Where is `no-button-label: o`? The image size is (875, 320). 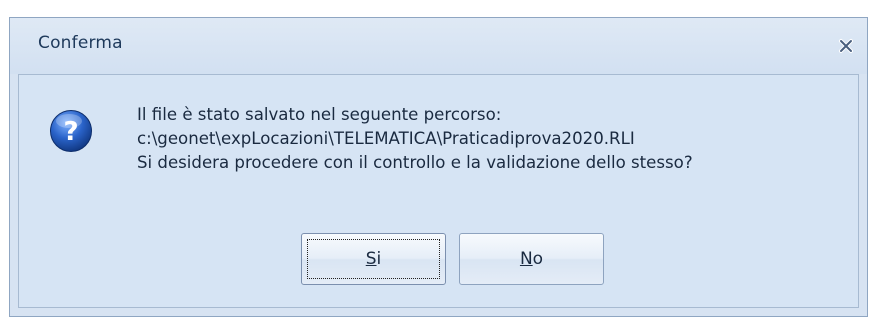 no-button-label: o is located at coordinates (538, 259).